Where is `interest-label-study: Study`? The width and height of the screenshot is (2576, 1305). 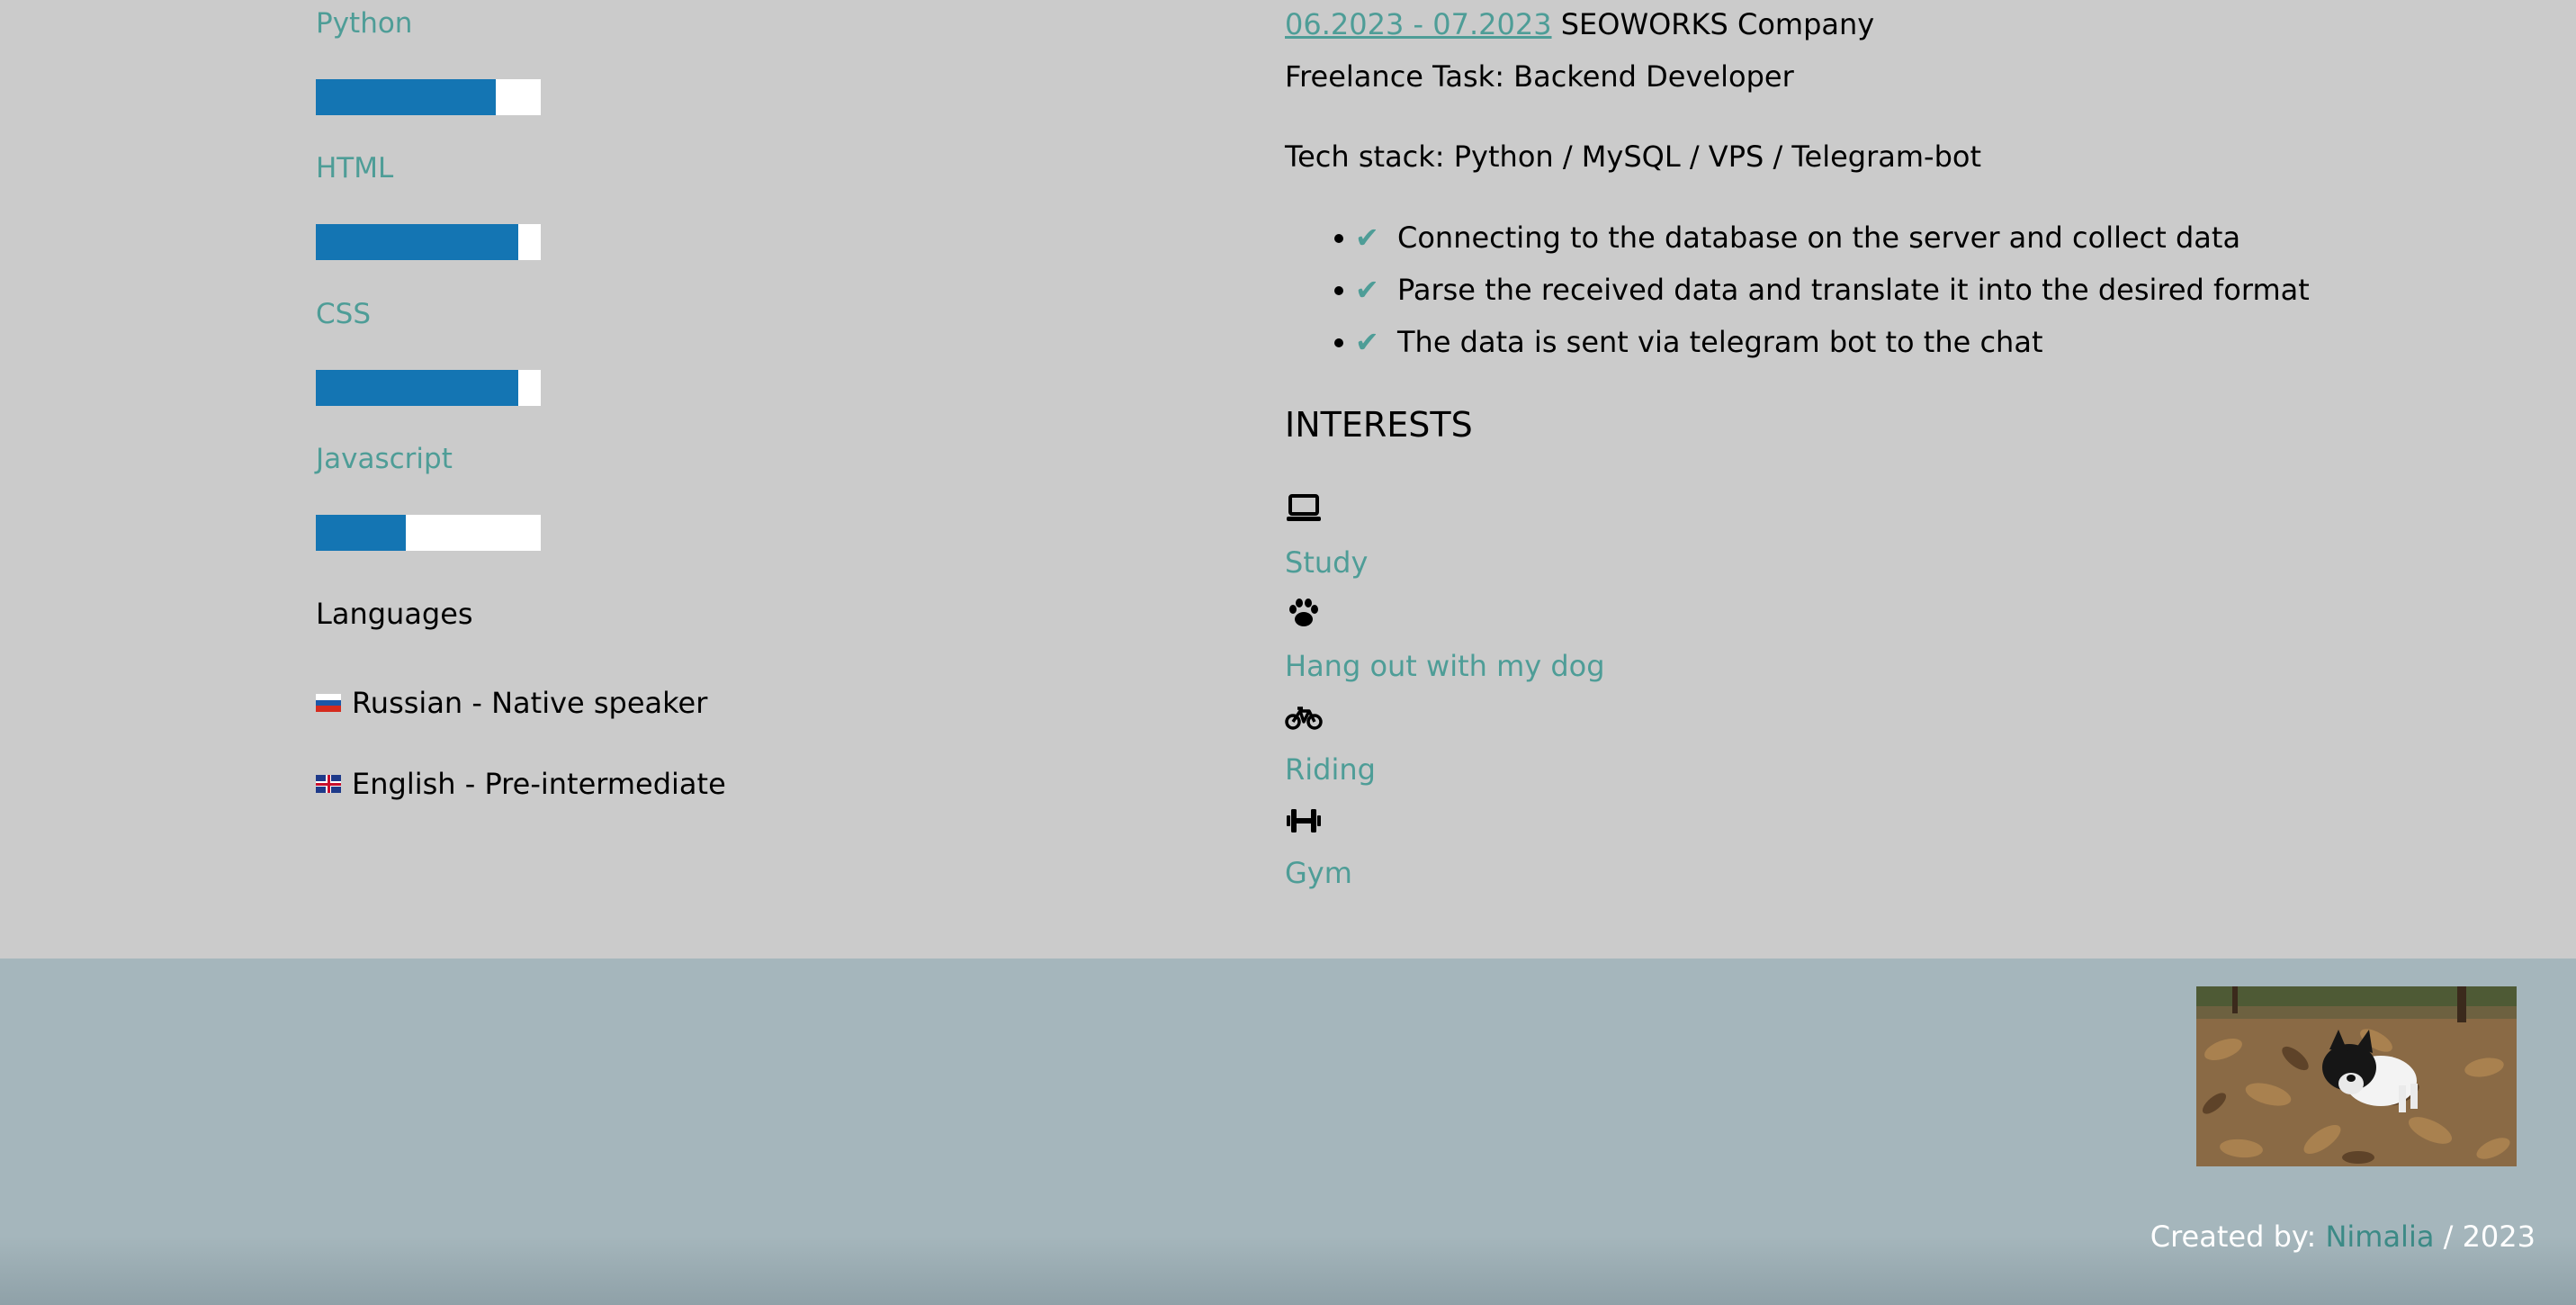
interest-label-study: Study is located at coordinates (1327, 562).